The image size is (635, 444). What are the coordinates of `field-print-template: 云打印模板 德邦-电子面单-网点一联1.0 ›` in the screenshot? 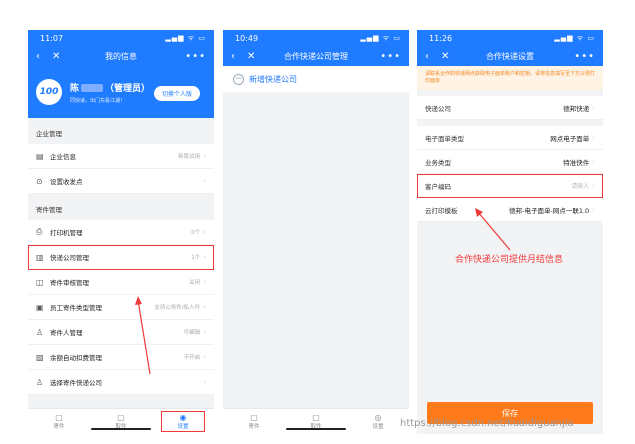 It's located at (510, 210).